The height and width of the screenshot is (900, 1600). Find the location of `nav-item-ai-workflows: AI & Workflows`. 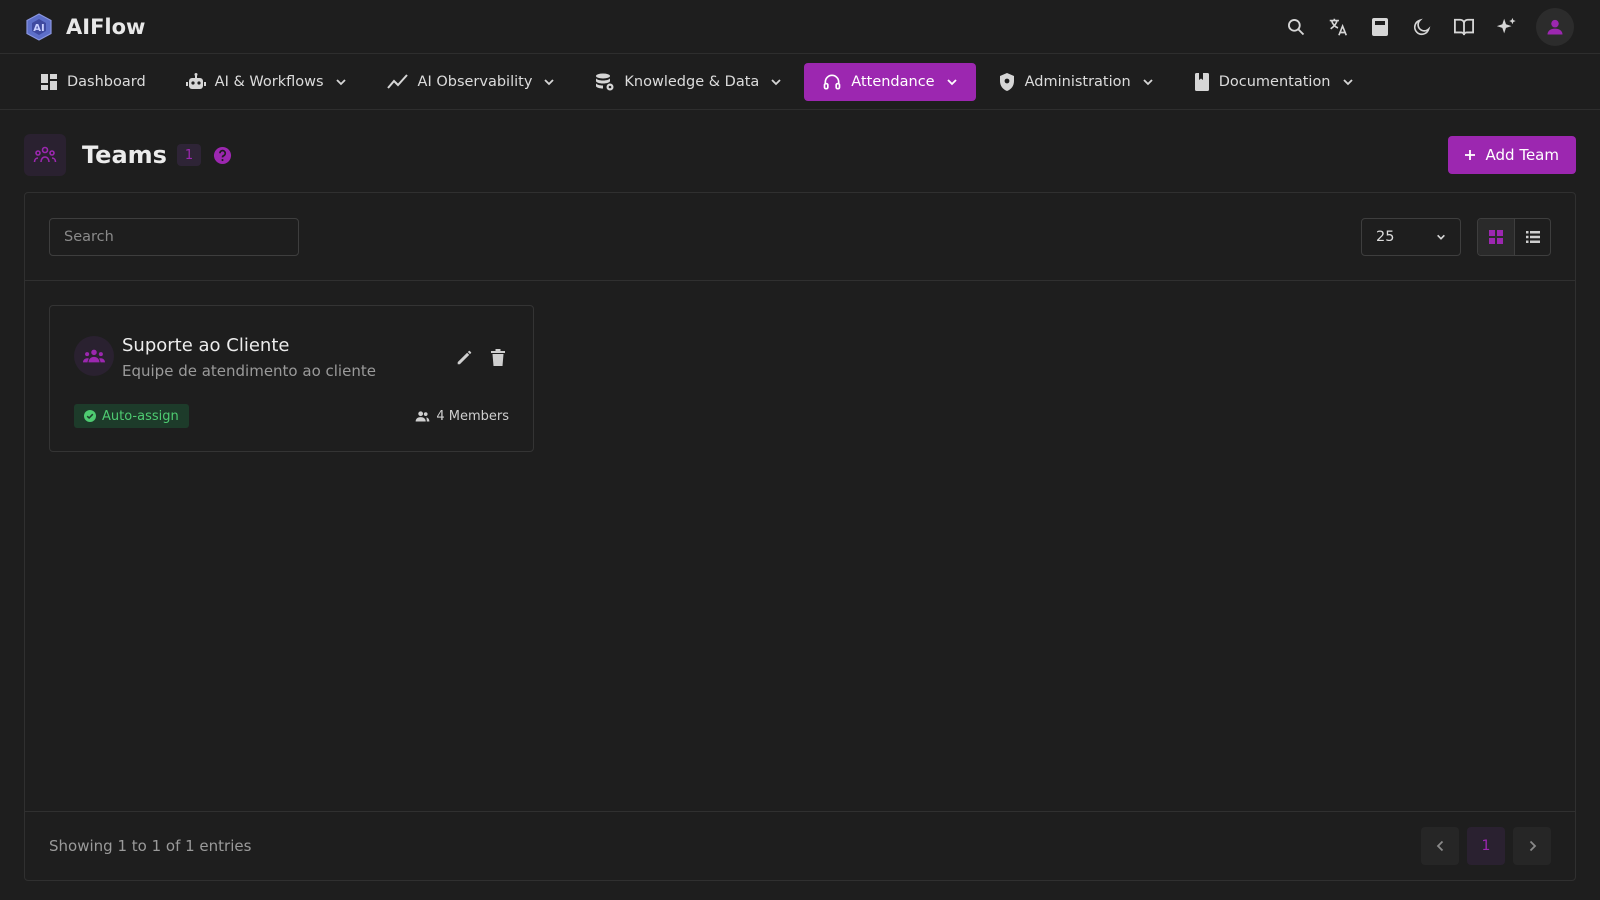

nav-item-ai-workflows: AI & Workflows is located at coordinates (266, 82).